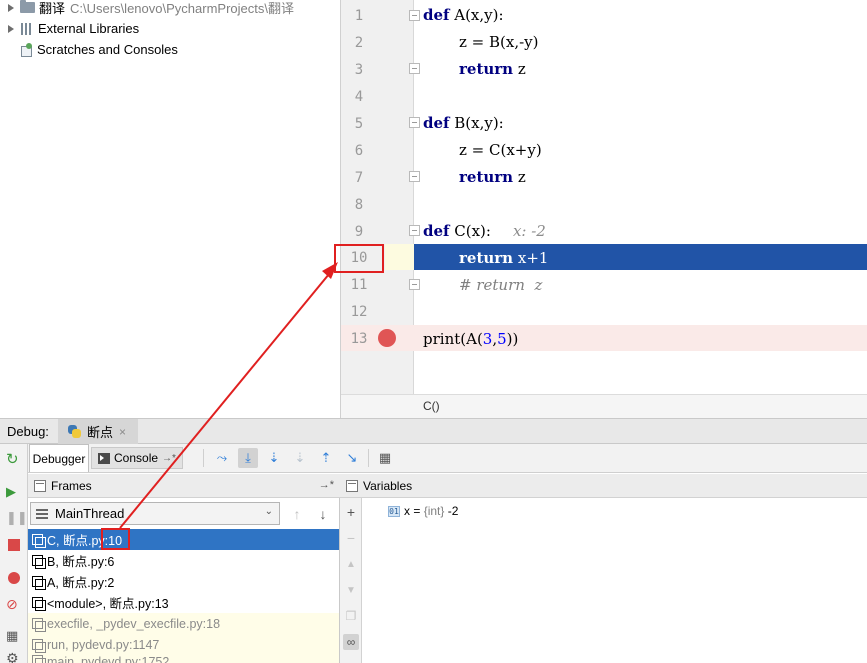  Describe the element at coordinates (463, 123) in the screenshot. I see `code-line-5: def B(x,y):` at that location.